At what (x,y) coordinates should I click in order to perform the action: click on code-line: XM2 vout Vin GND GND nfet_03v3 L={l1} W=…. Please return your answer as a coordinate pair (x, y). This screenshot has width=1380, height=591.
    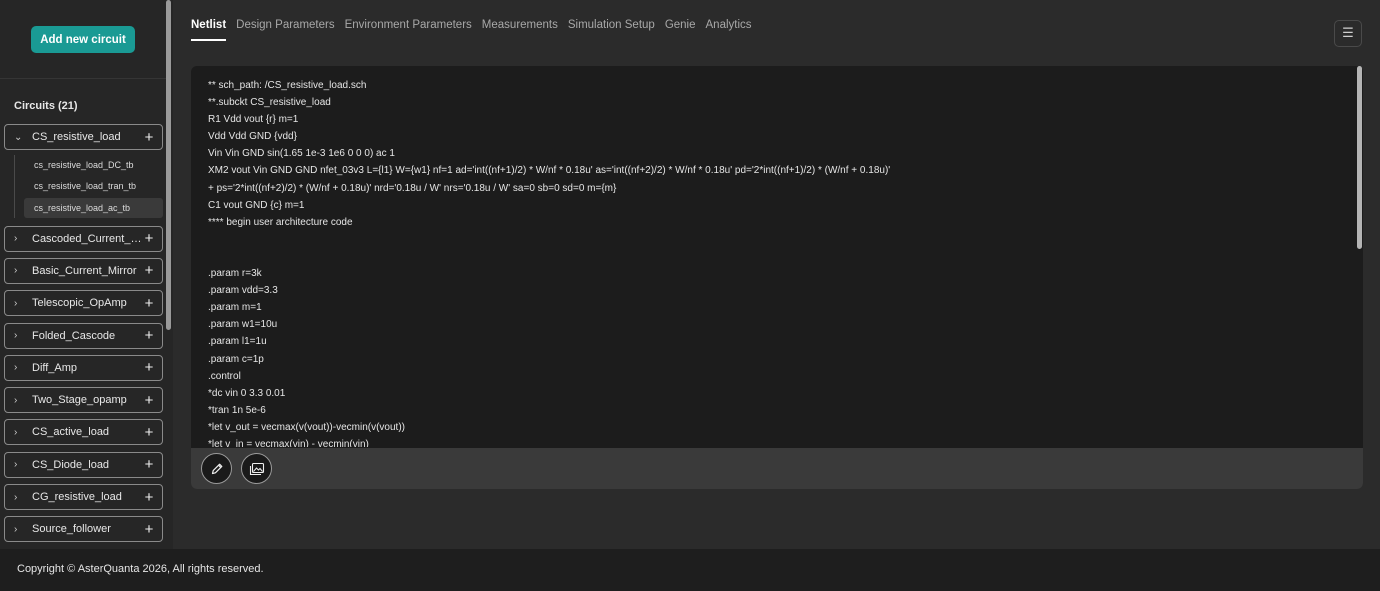
    Looking at the image, I should click on (549, 171).